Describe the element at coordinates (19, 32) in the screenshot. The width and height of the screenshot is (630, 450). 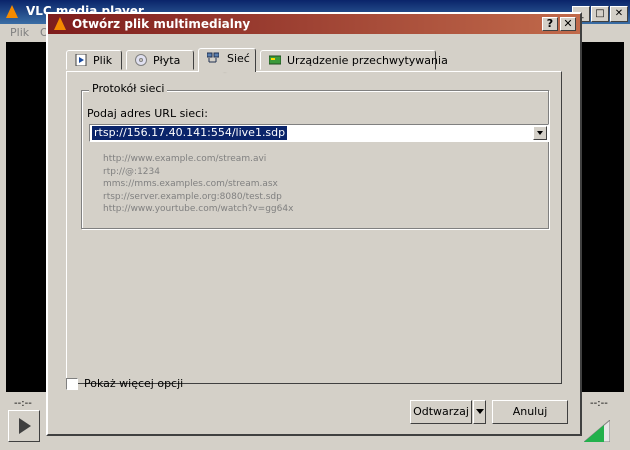
I see `menu-file: Plik` at that location.